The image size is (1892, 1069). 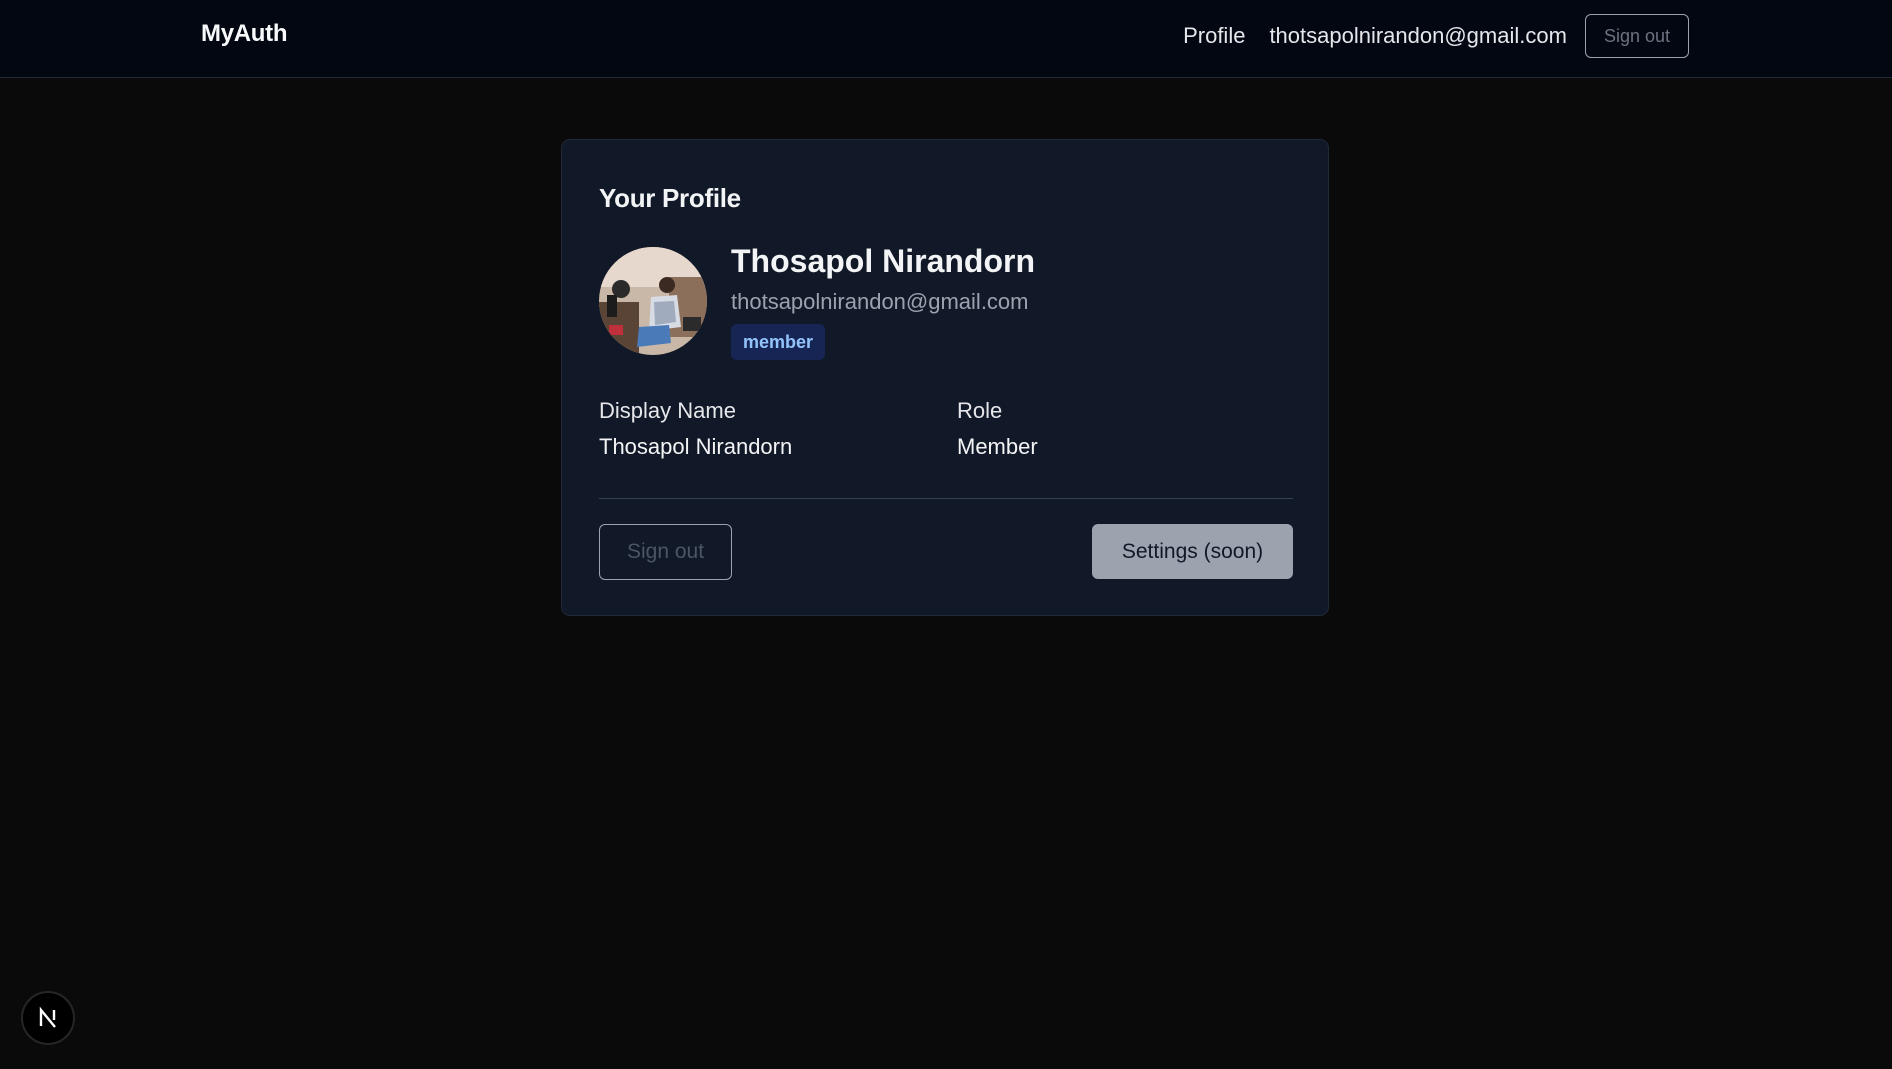 I want to click on brand-logo: MyAuth, so click(x=244, y=34).